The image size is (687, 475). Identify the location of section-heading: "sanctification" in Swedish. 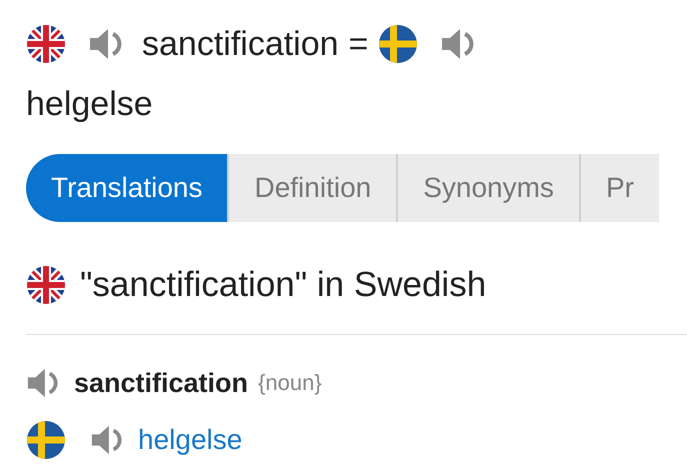
(283, 285).